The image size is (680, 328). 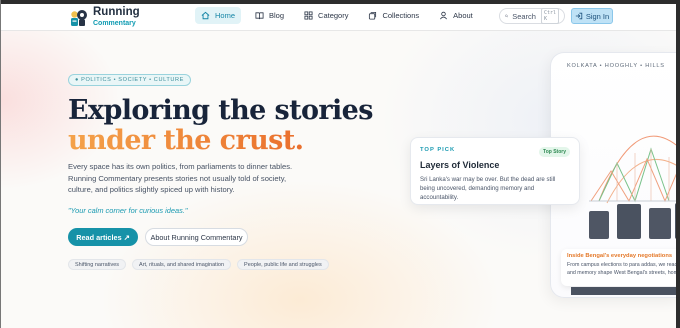 I want to click on search-icon, so click(x=506, y=16).